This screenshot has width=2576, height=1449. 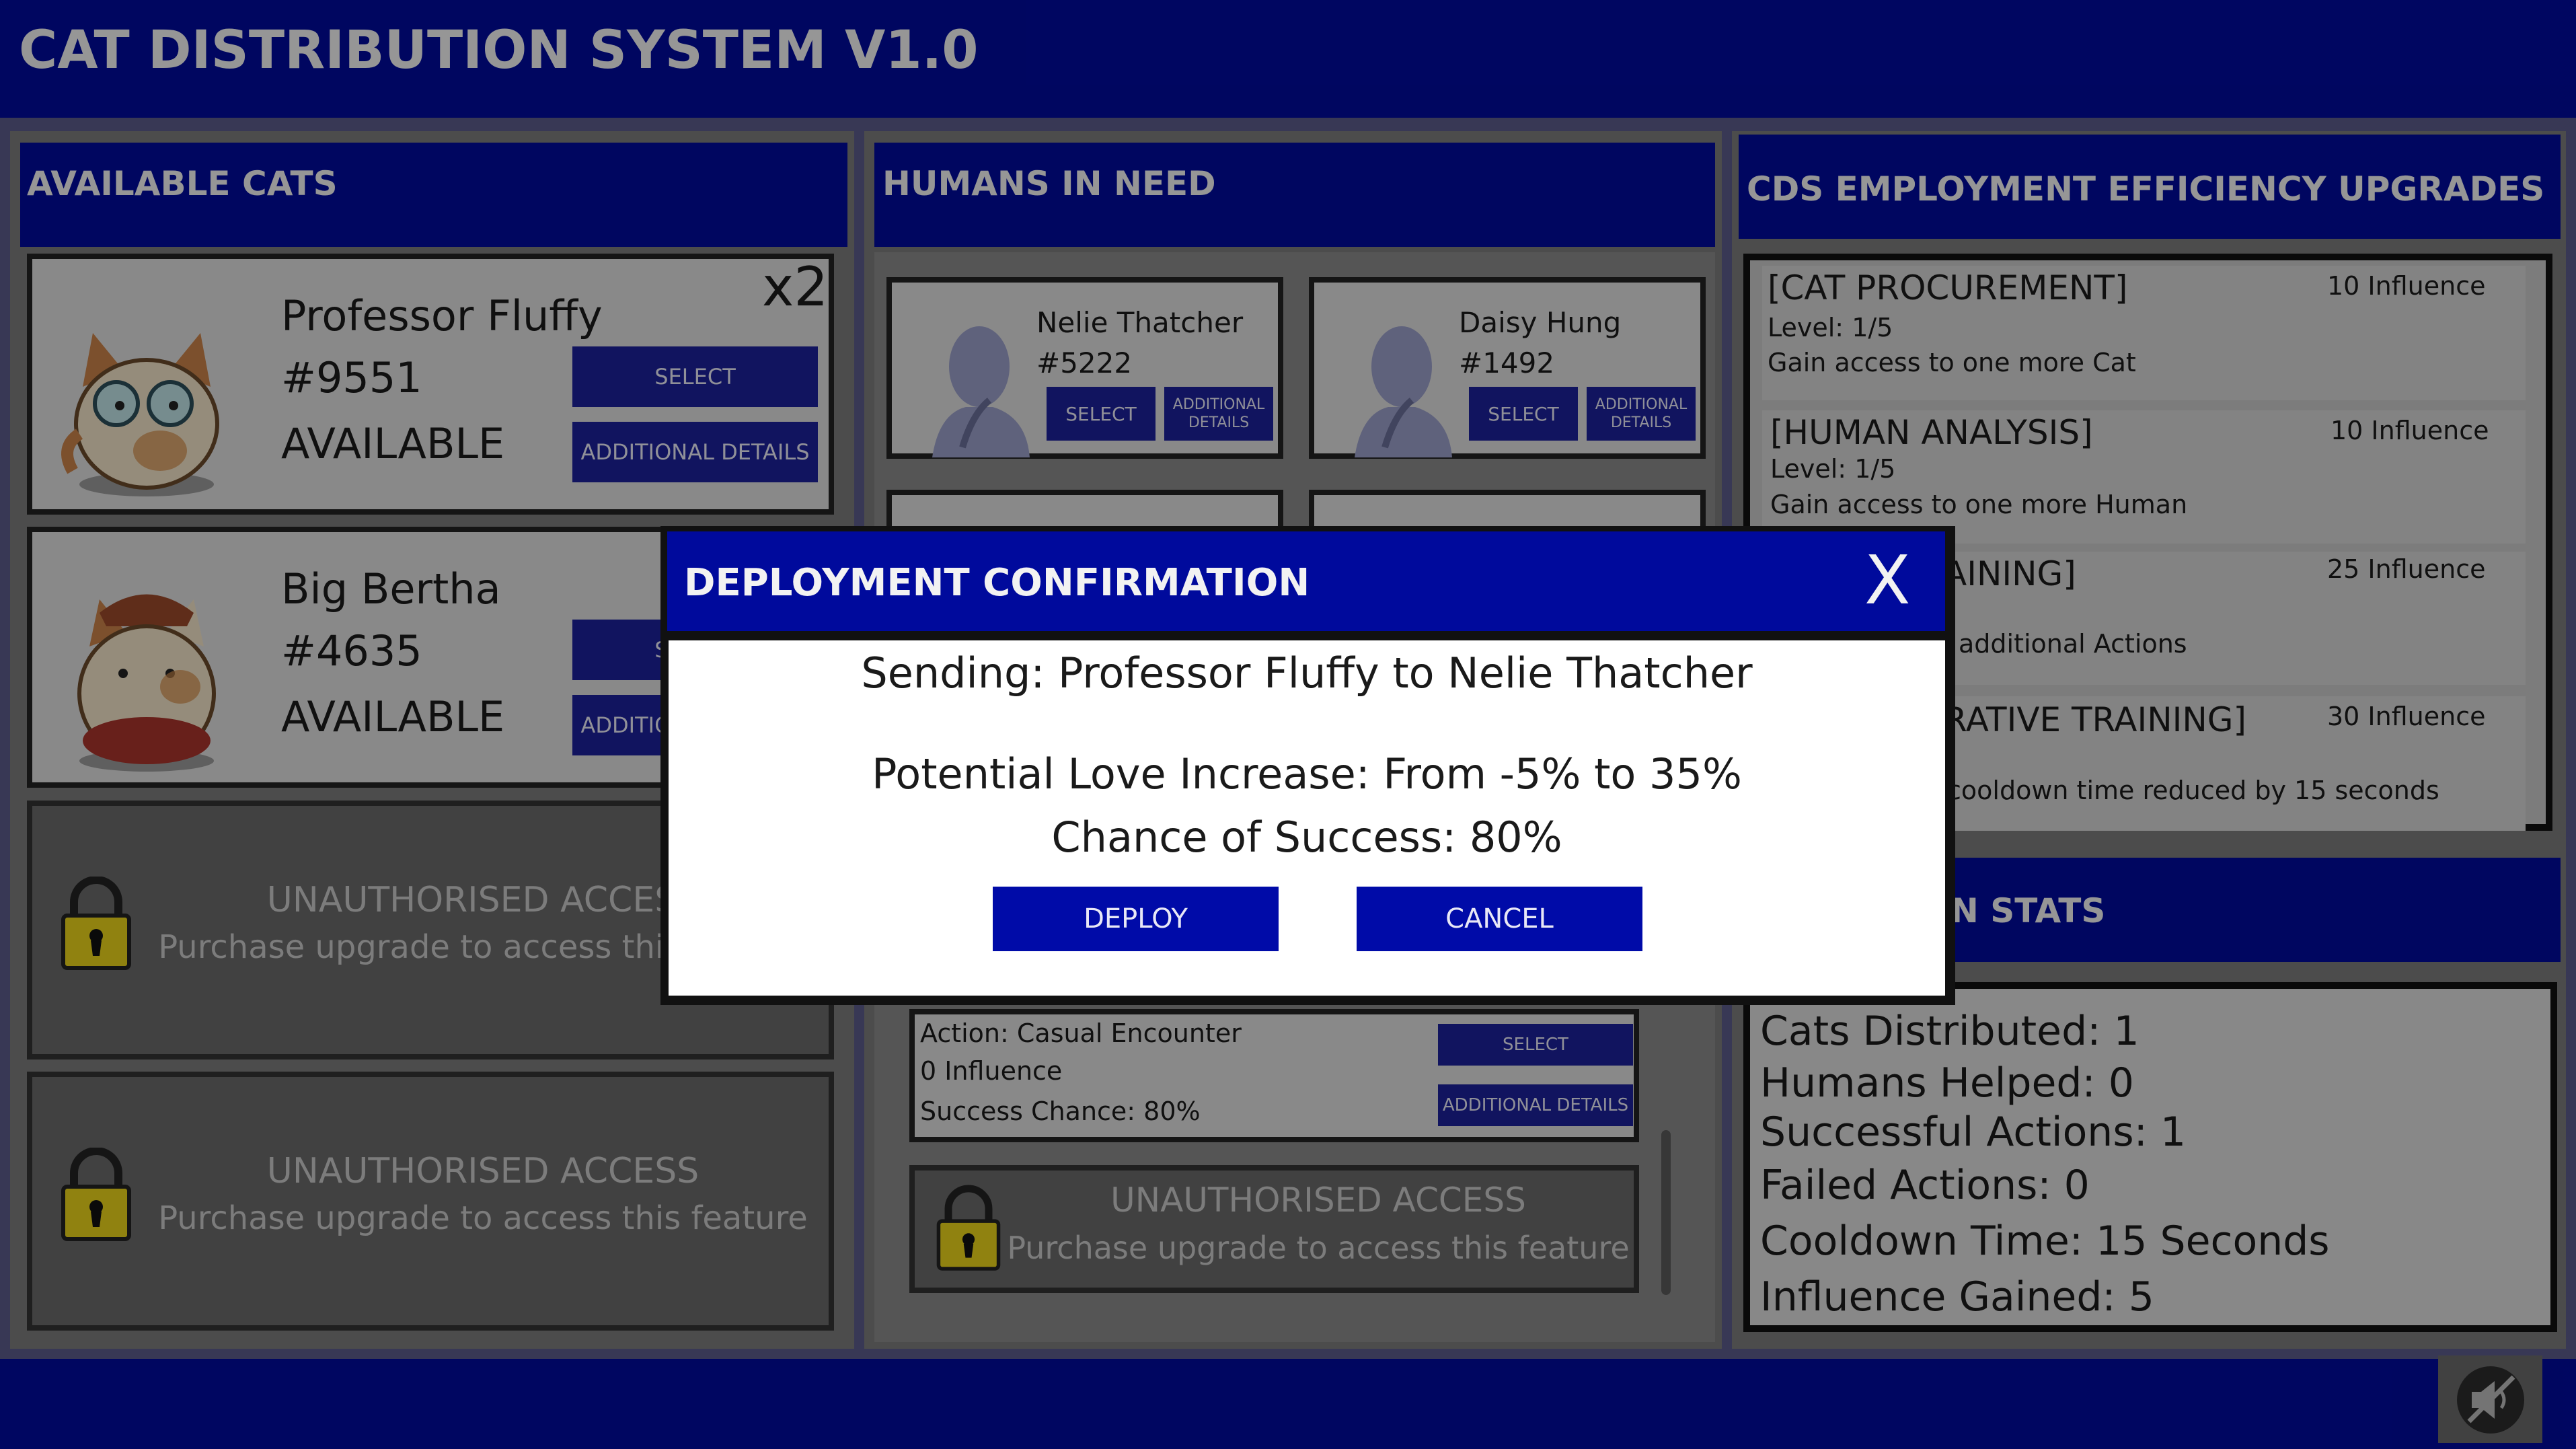 I want to click on dialog-title-bar: DEPLOYMENT CONFIRMATION X, so click(x=1306, y=581).